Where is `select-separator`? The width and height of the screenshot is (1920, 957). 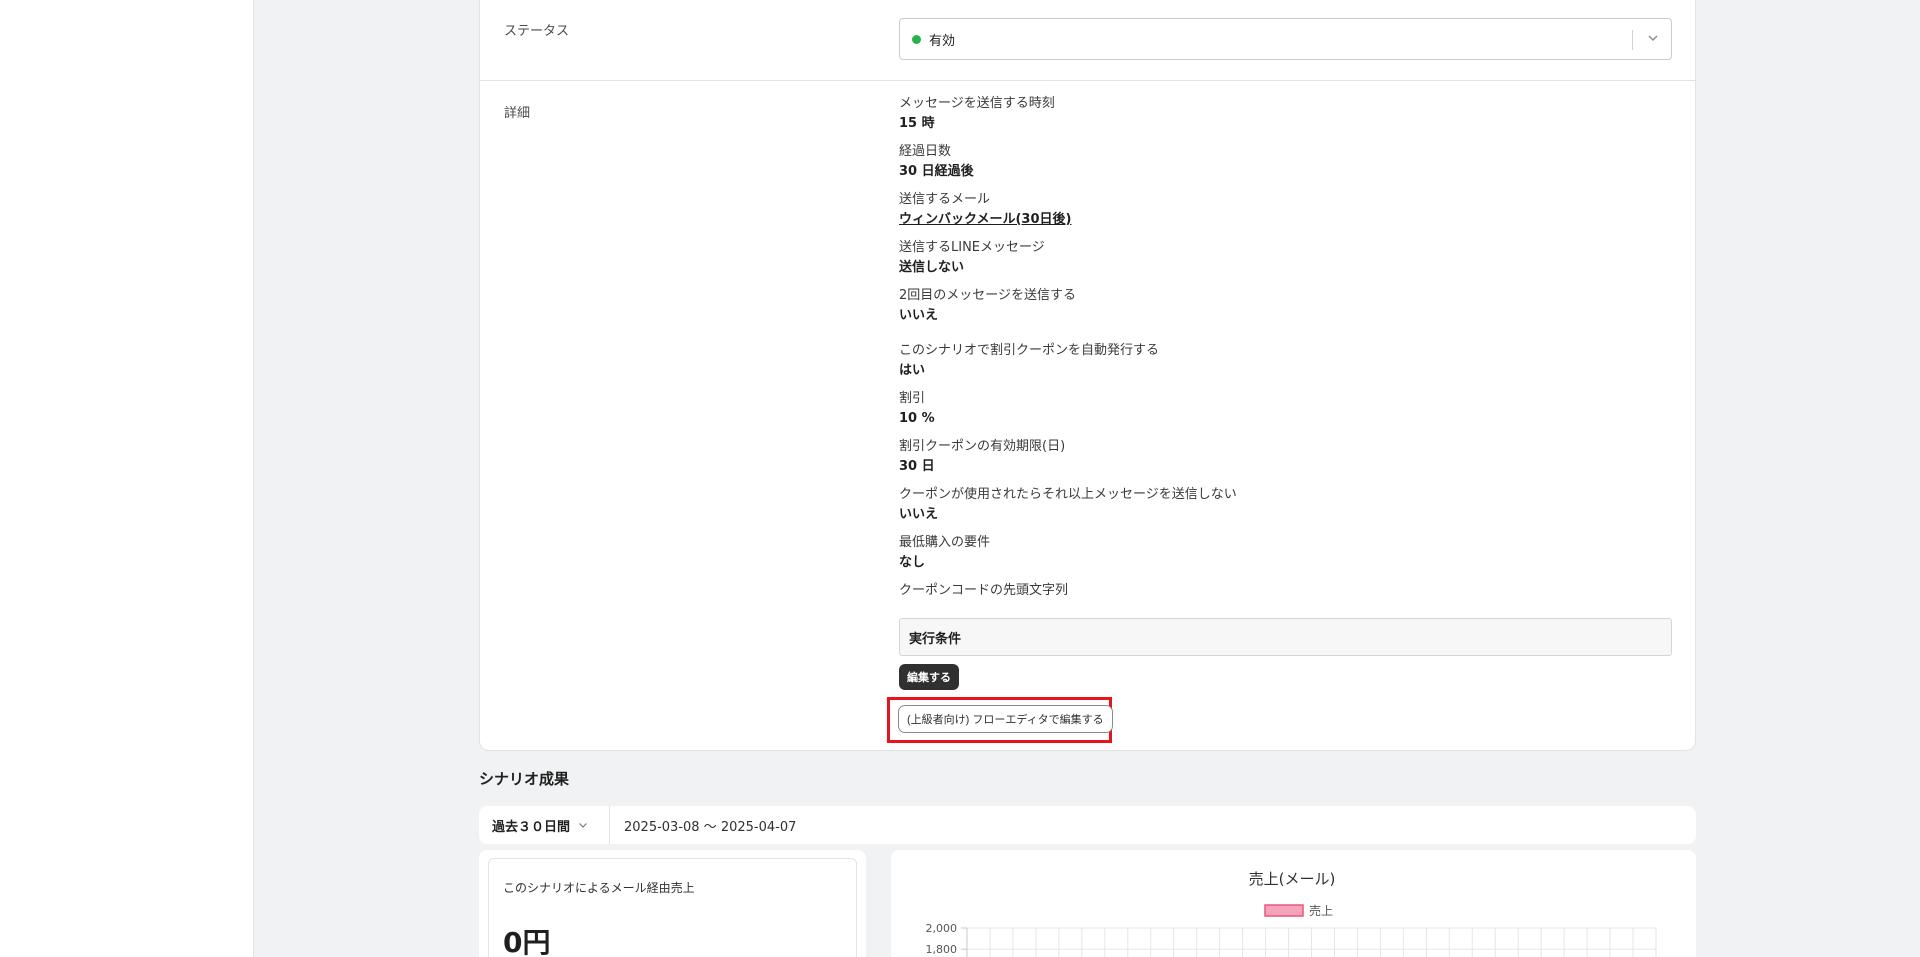 select-separator is located at coordinates (1632, 40).